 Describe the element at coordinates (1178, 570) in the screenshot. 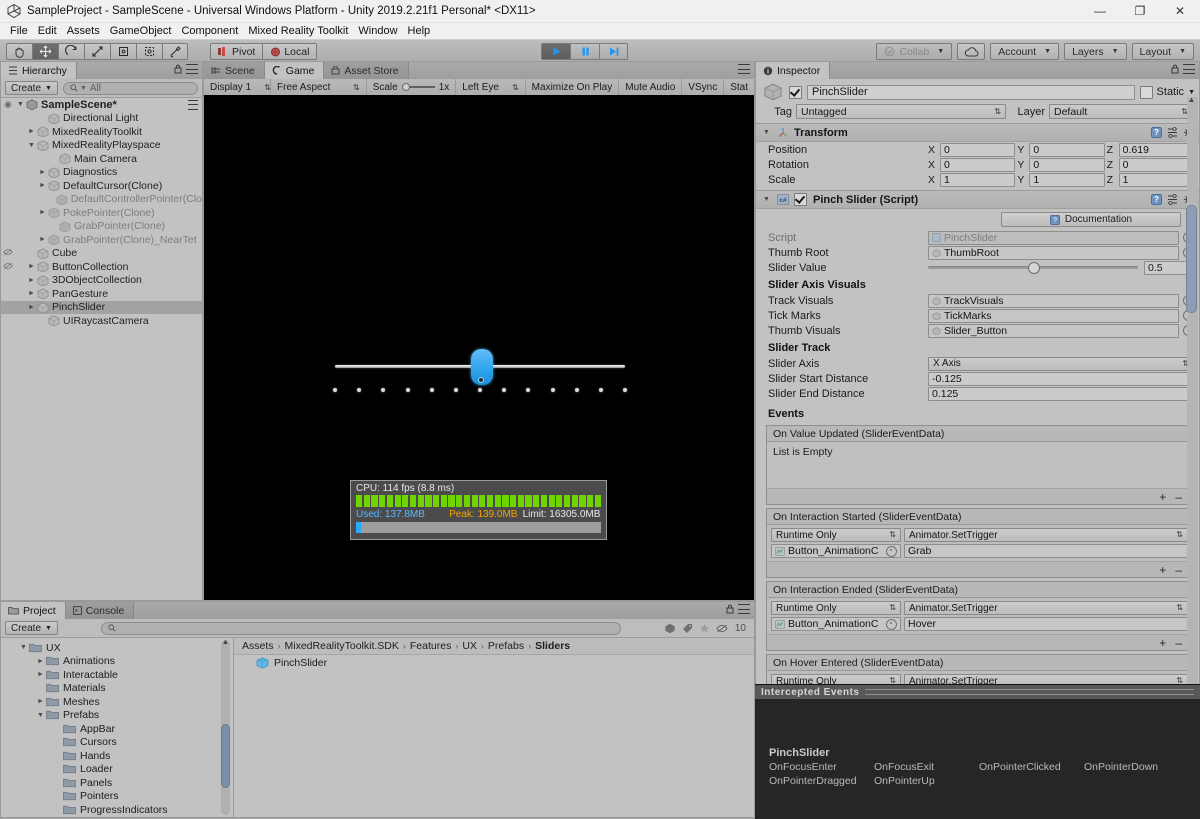

I see `event-remove-button: –` at that location.